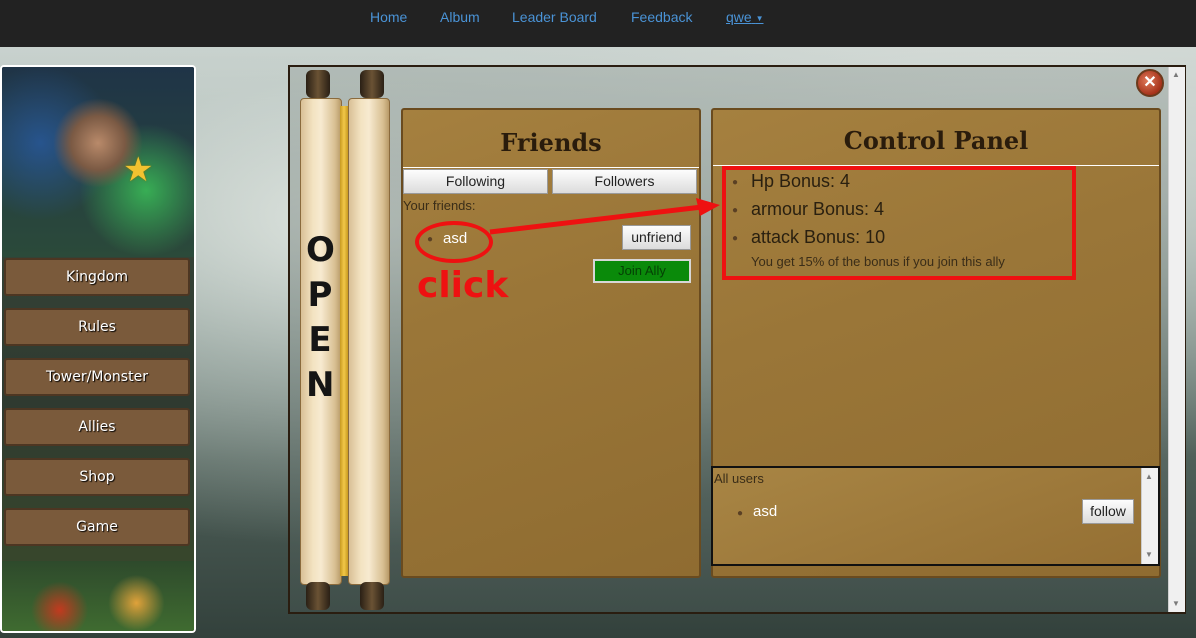 The height and width of the screenshot is (638, 1196). I want to click on control-panel-title: Control Panel, so click(936, 140).